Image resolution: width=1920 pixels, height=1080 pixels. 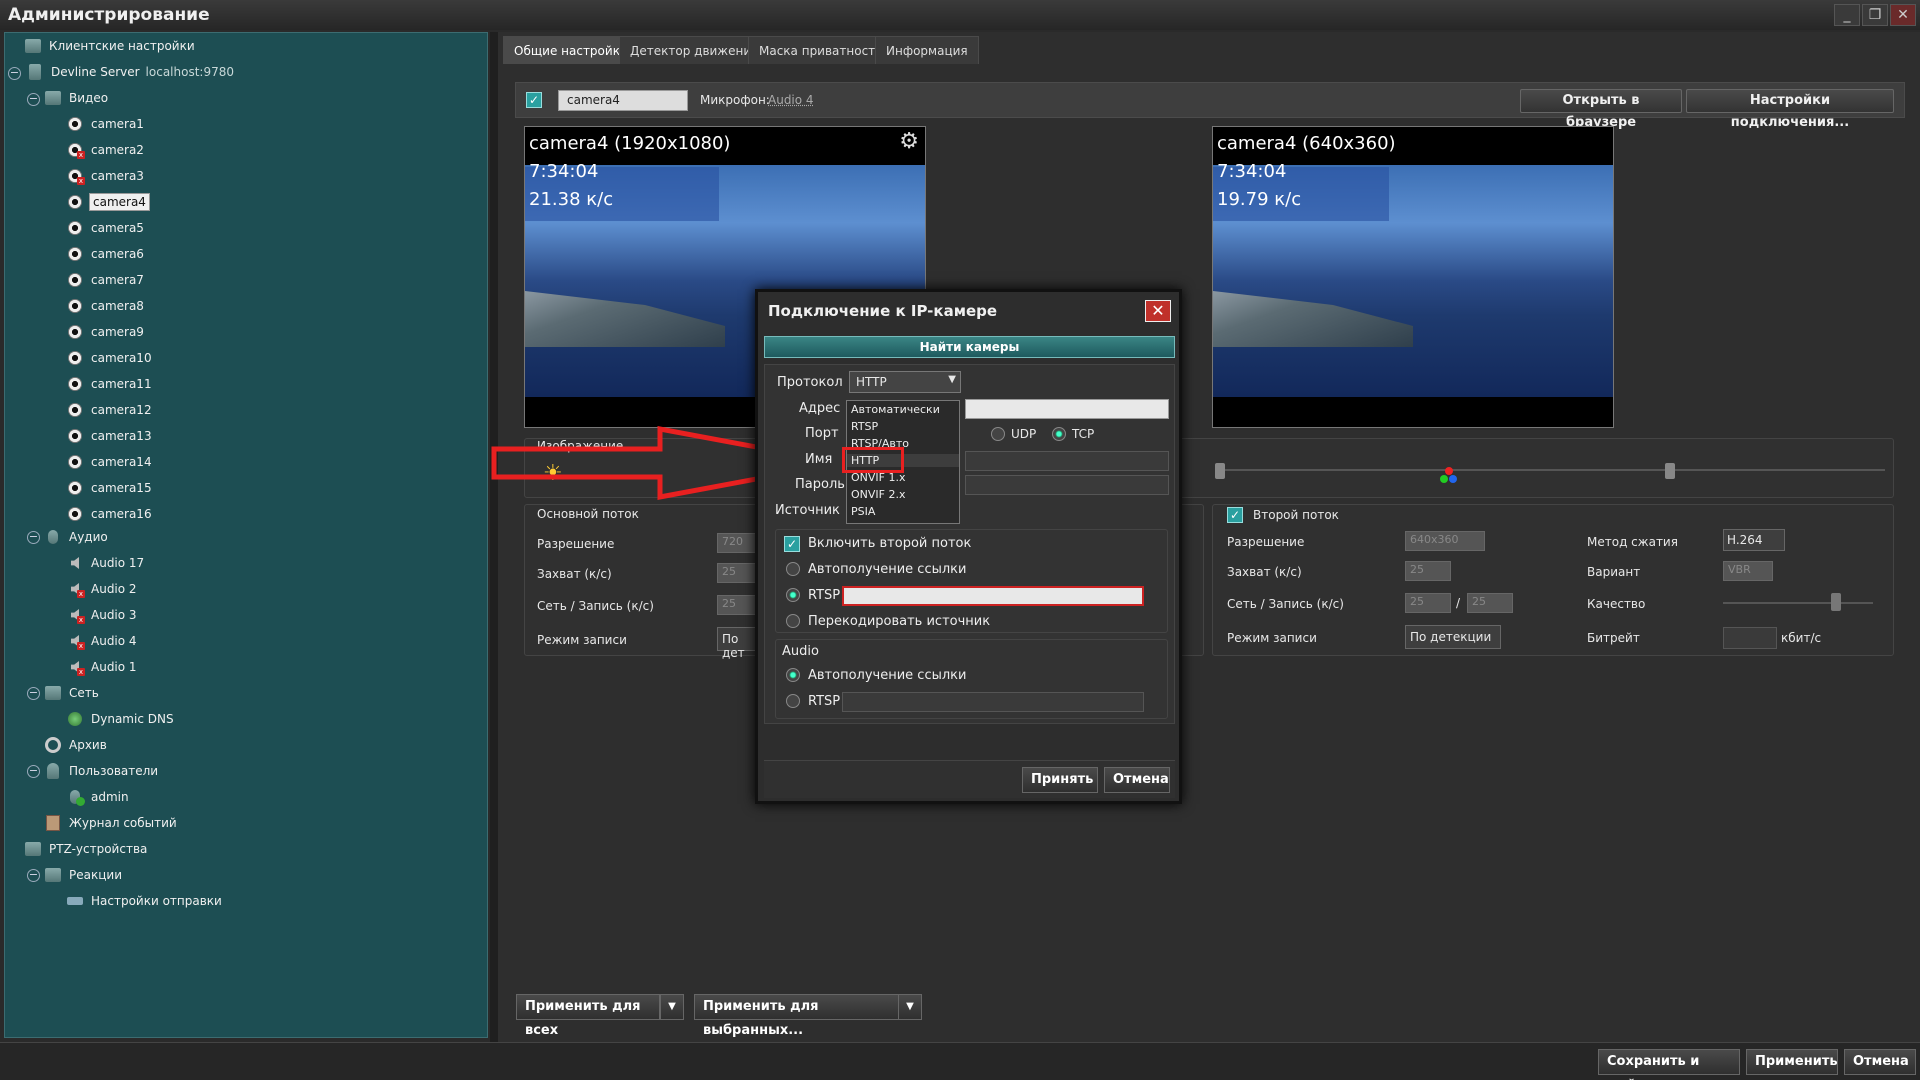 I want to click on tree-item-camera: camera10, so click(x=109, y=358).